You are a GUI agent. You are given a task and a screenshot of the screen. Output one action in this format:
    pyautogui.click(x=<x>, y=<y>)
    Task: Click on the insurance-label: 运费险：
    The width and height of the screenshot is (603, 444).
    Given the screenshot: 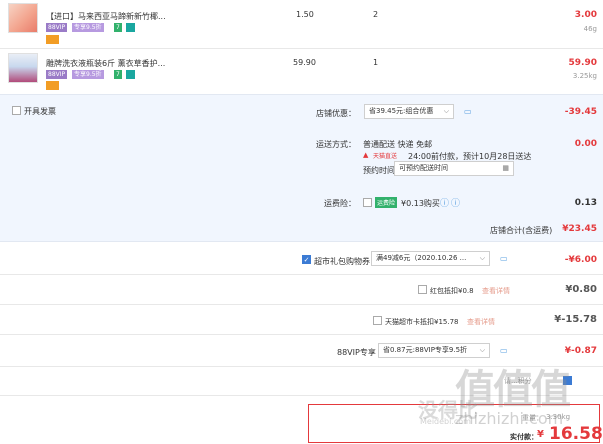 What is the action you would take?
    pyautogui.click(x=340, y=203)
    